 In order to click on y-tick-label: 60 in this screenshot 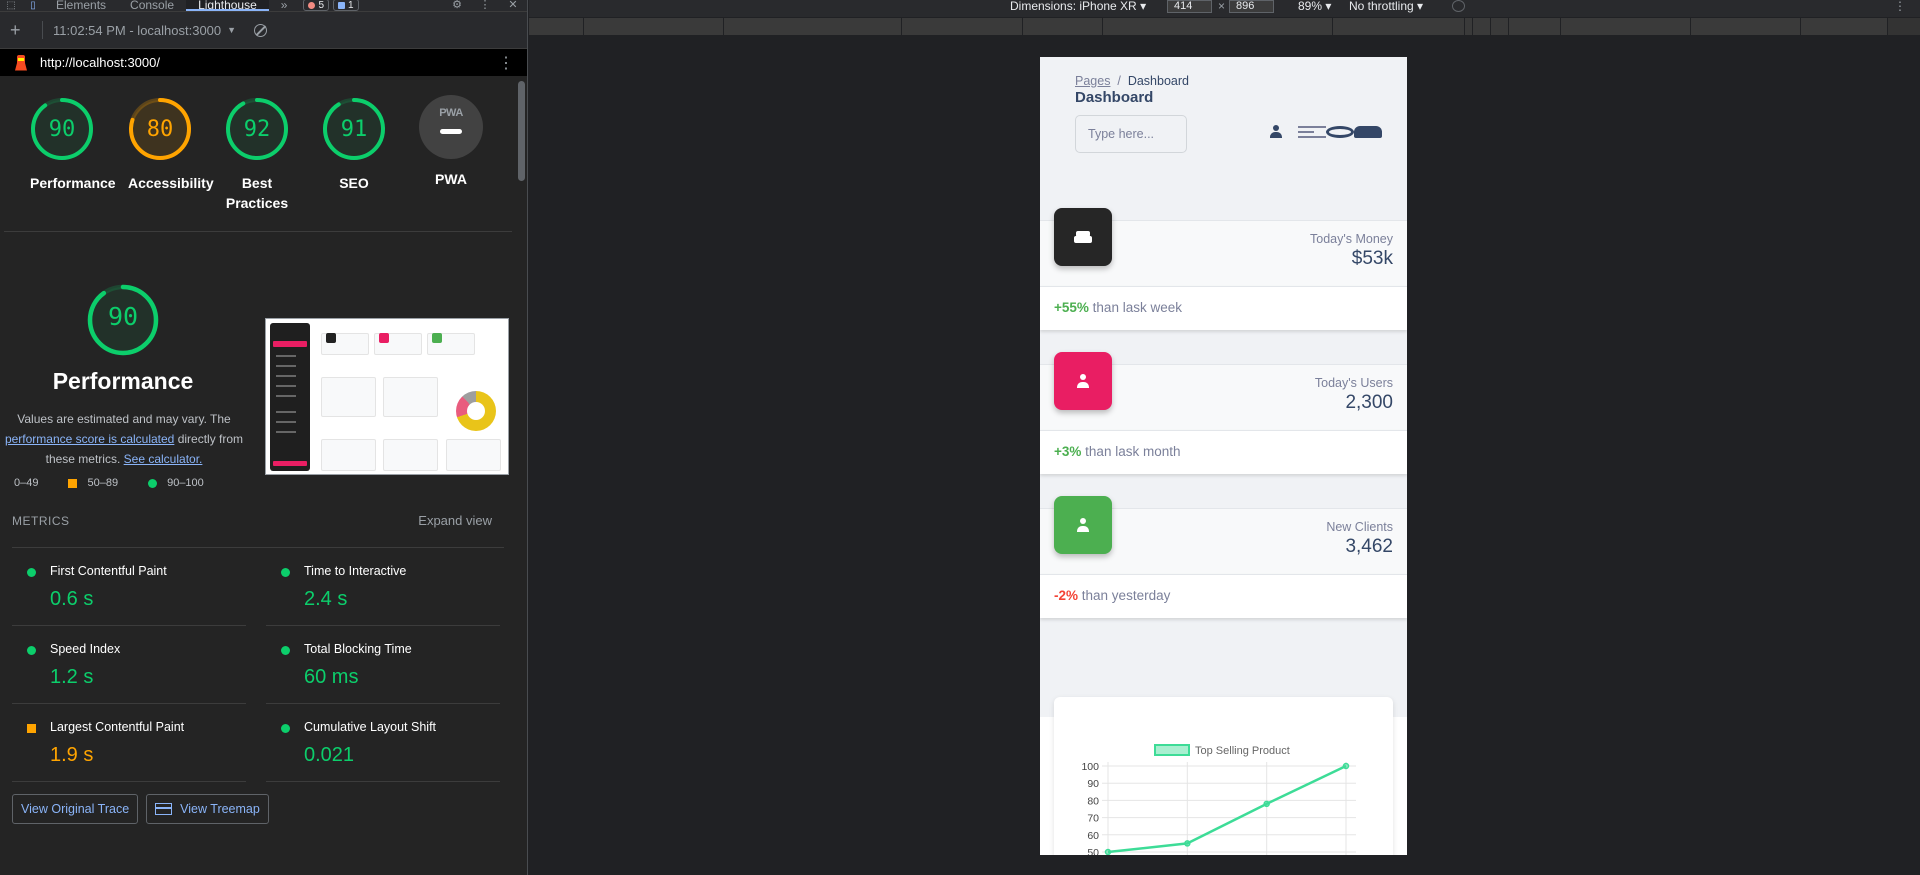, I will do `click(1093, 836)`.